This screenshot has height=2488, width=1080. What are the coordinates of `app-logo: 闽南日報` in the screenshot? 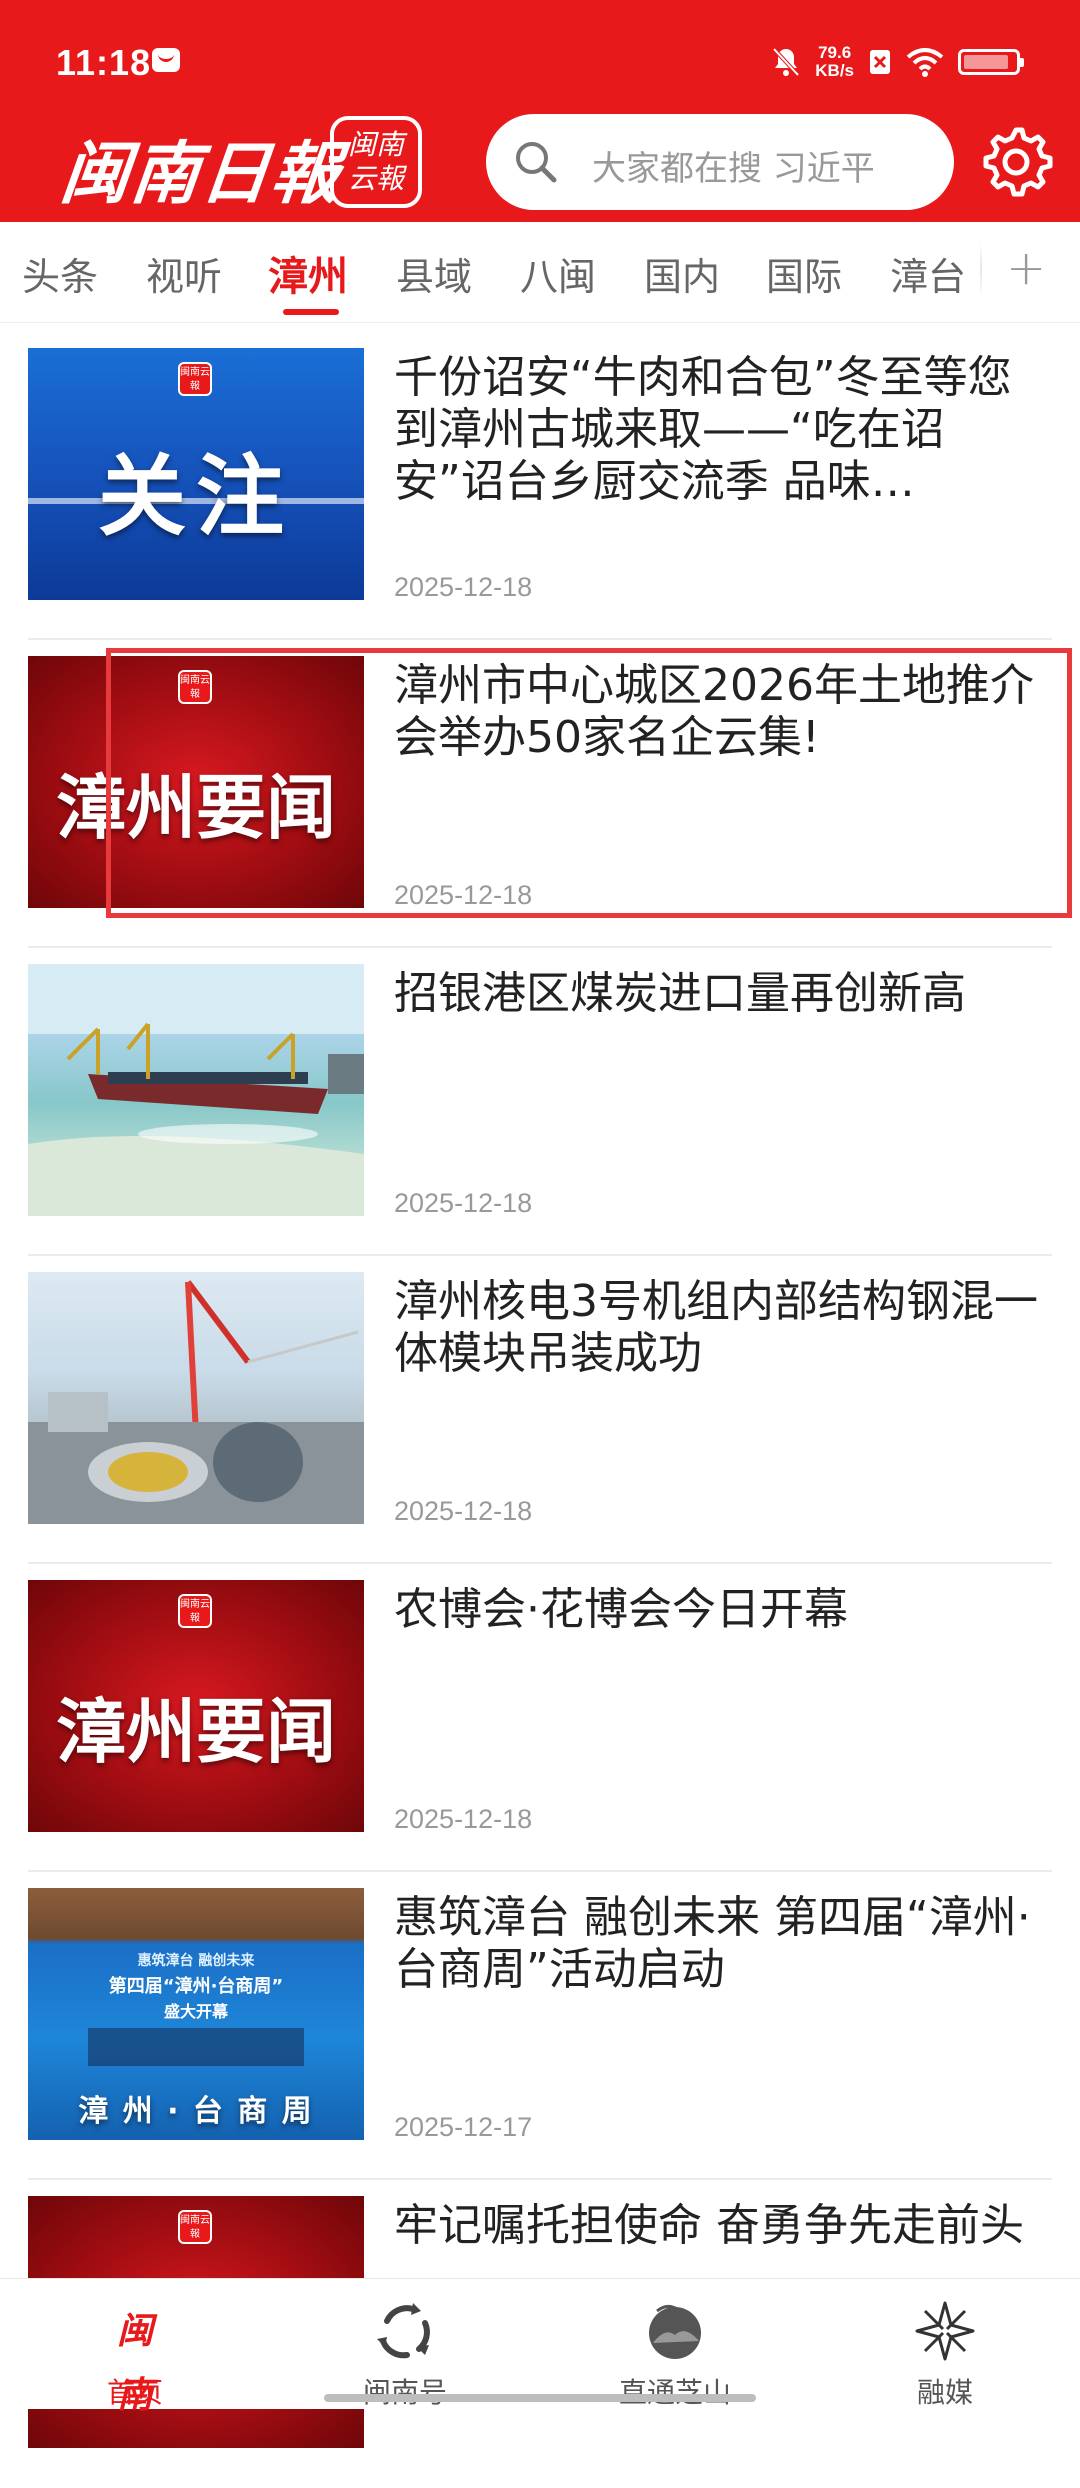 It's located at (201, 174).